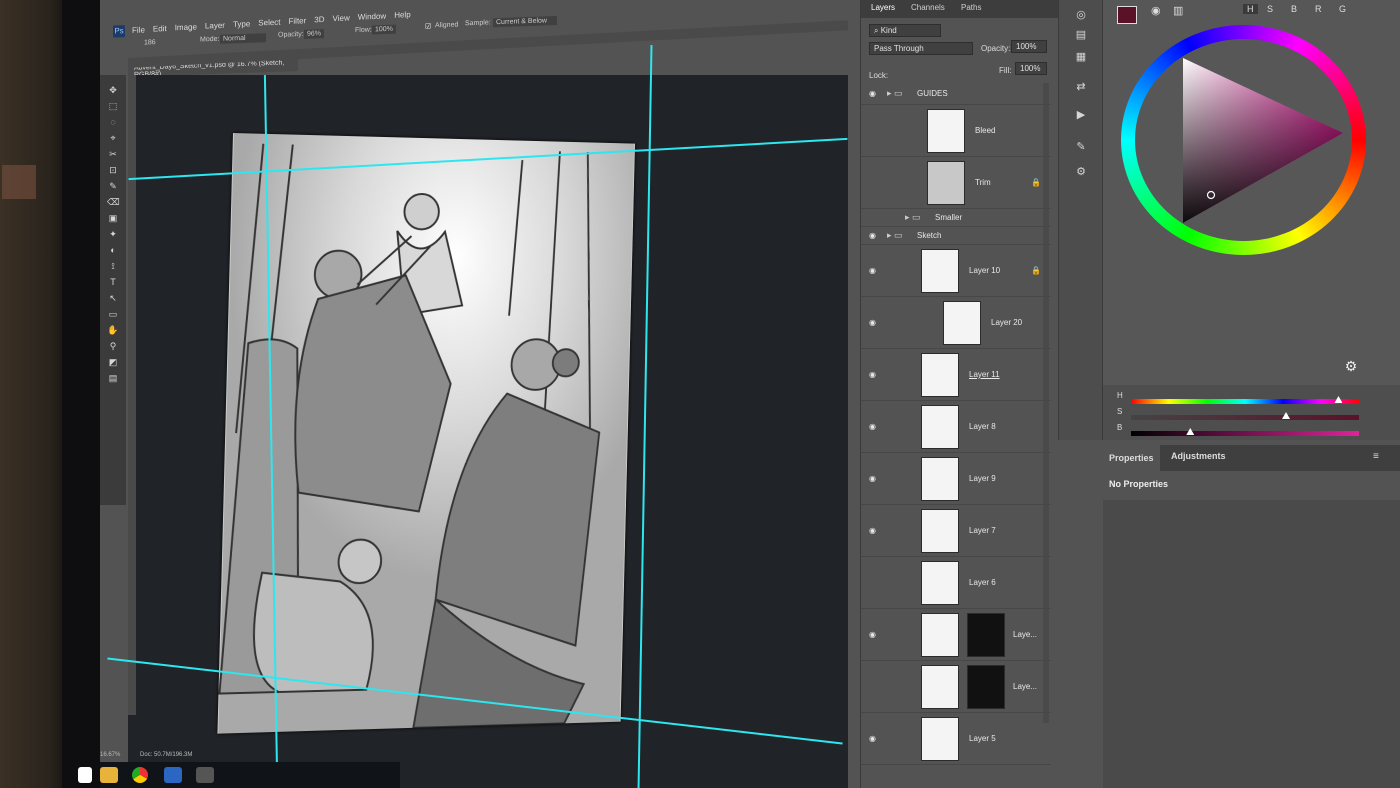  What do you see at coordinates (241, 24) in the screenshot?
I see `menu-item: Type` at bounding box center [241, 24].